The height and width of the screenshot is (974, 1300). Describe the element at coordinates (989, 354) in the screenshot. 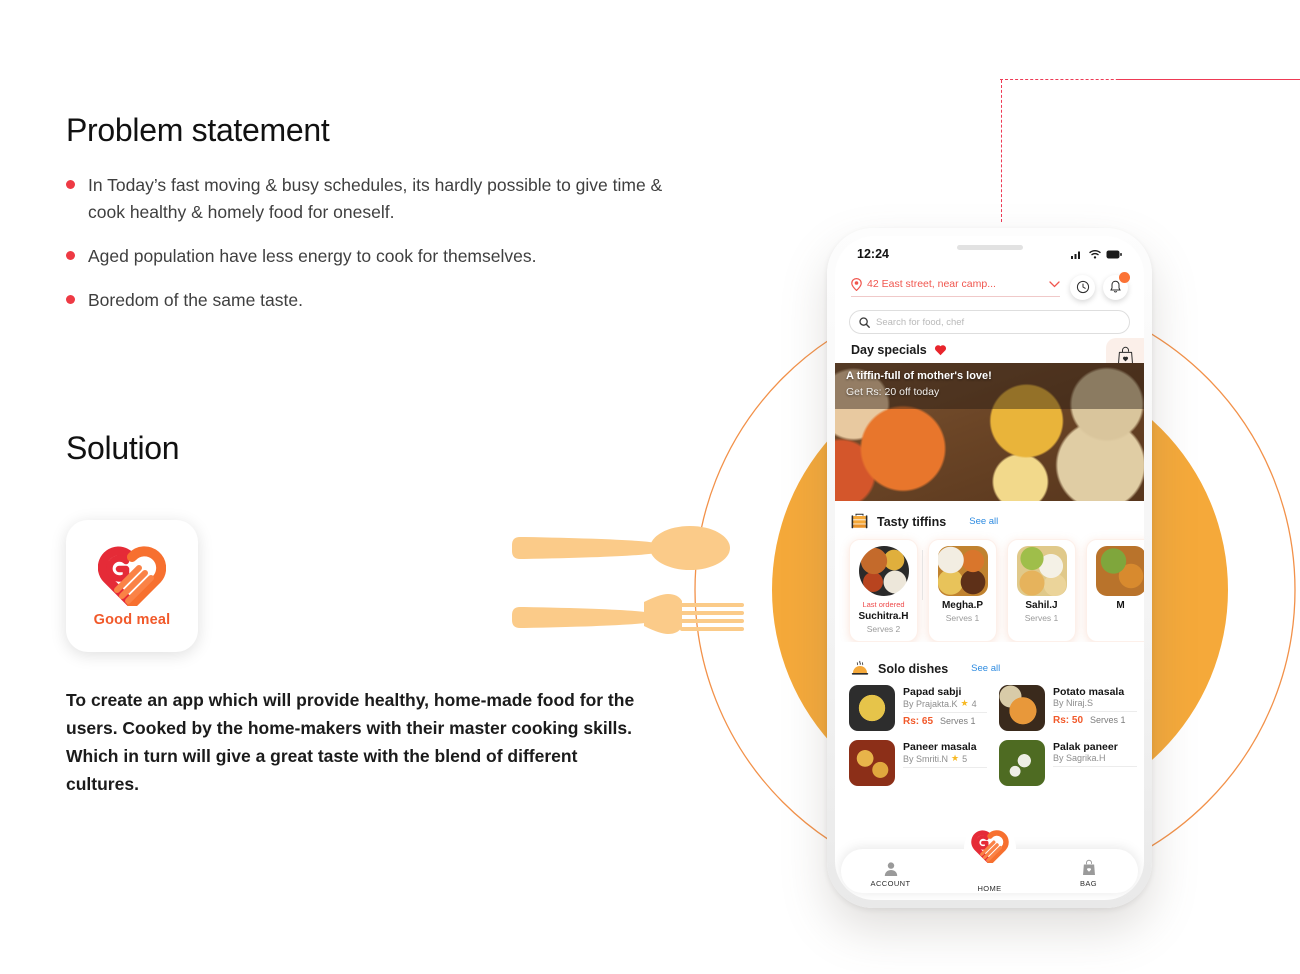

I see `day-specials-header: Day specials` at that location.